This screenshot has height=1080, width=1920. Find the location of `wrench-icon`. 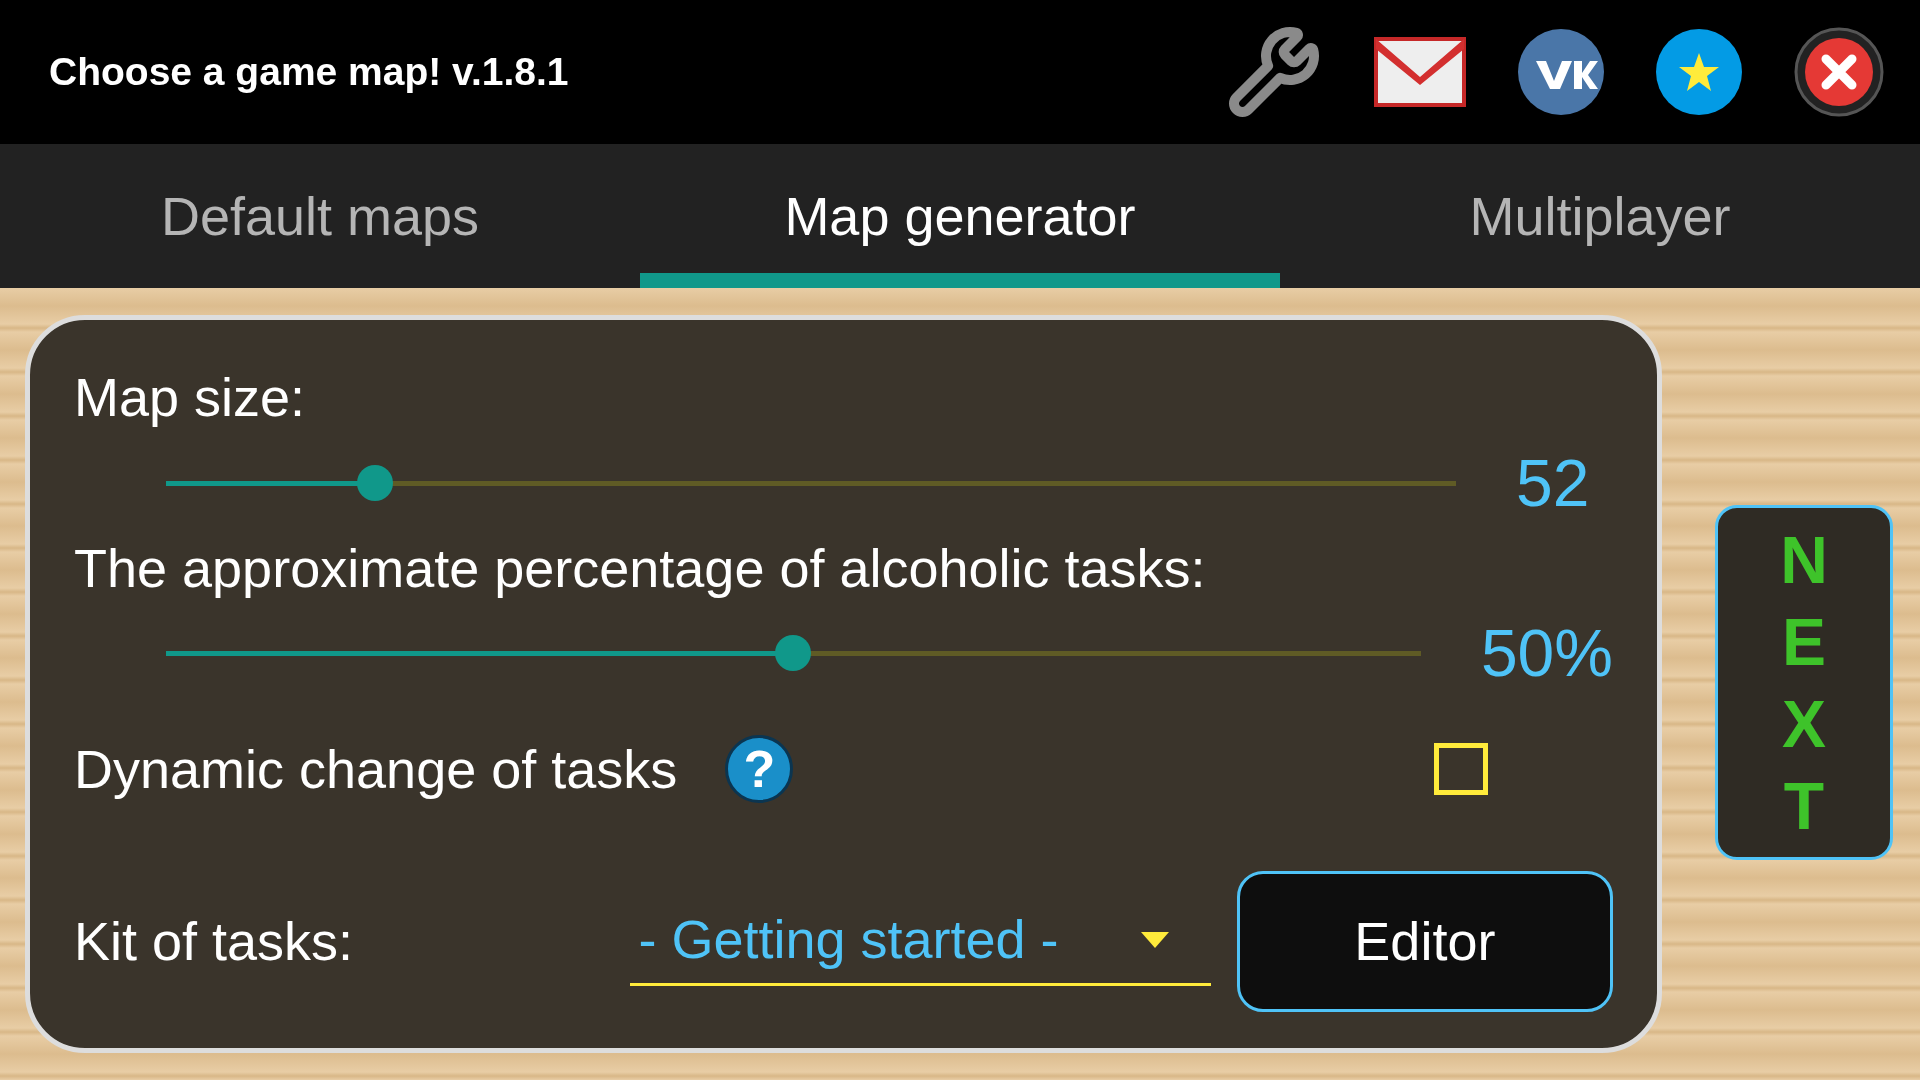

wrench-icon is located at coordinates (1274, 72).